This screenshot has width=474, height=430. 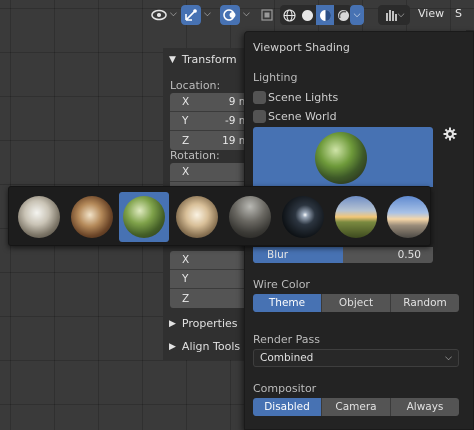 What do you see at coordinates (303, 97) in the screenshot?
I see `scene-lights-label: Scene Lights` at bounding box center [303, 97].